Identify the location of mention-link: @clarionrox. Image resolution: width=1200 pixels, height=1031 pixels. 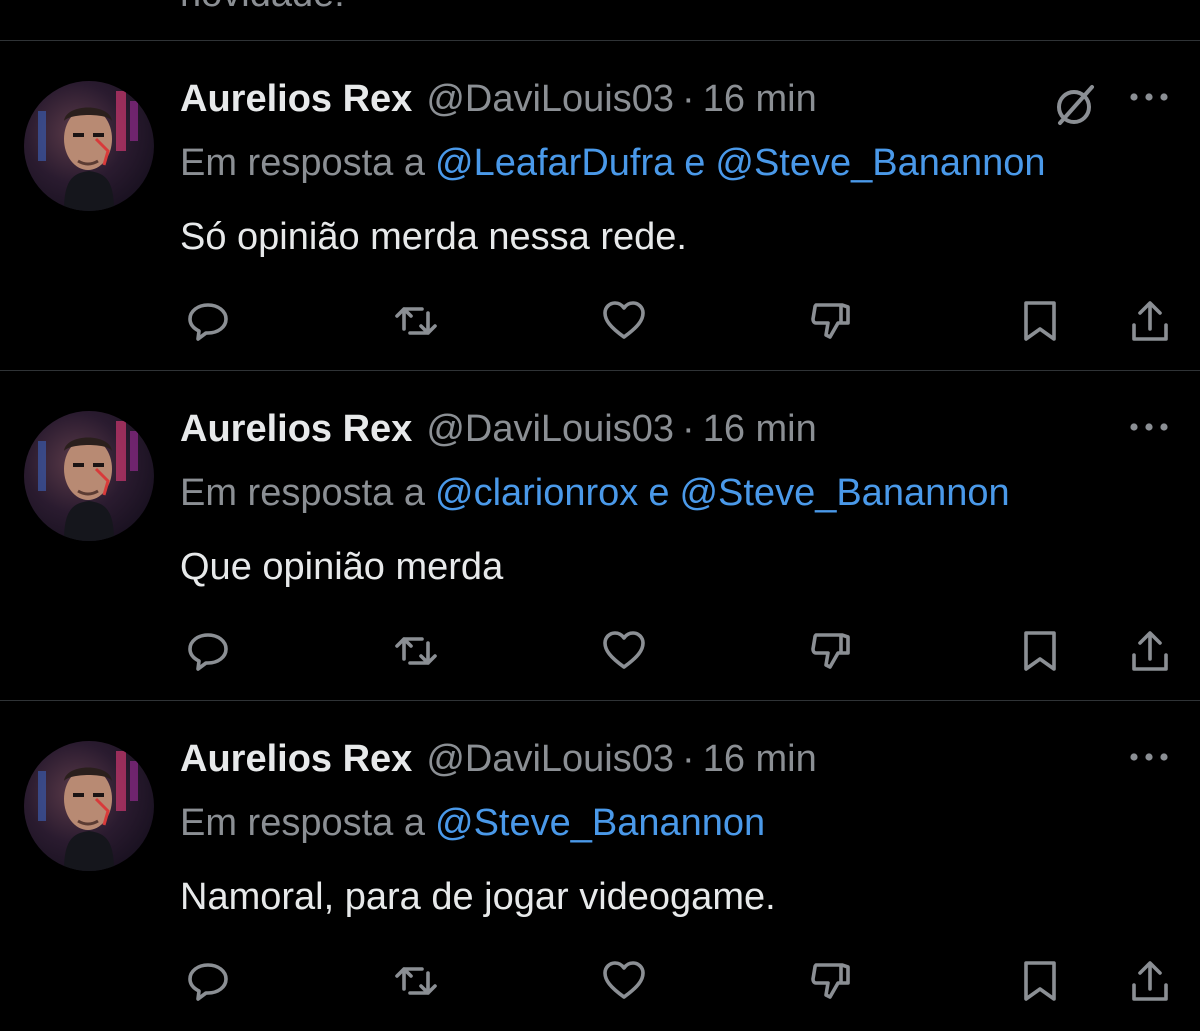
(536, 493).